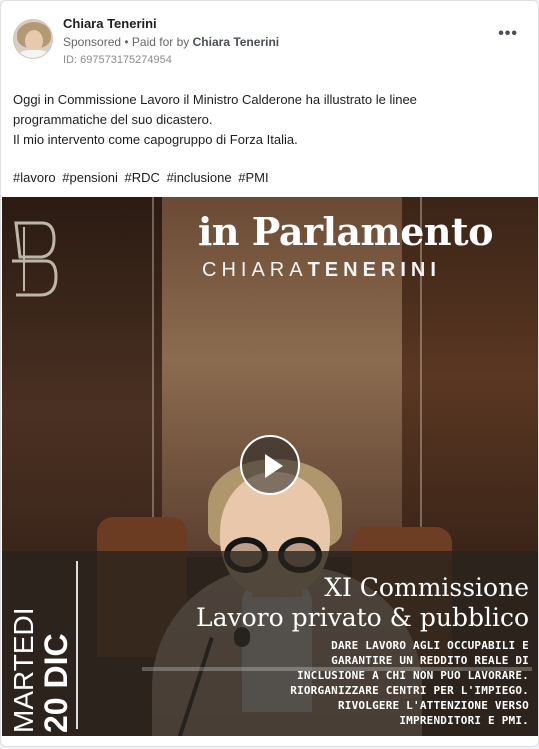  Describe the element at coordinates (464, 720) in the screenshot. I see `description-line: IMPRENDITORI E PMI.` at that location.